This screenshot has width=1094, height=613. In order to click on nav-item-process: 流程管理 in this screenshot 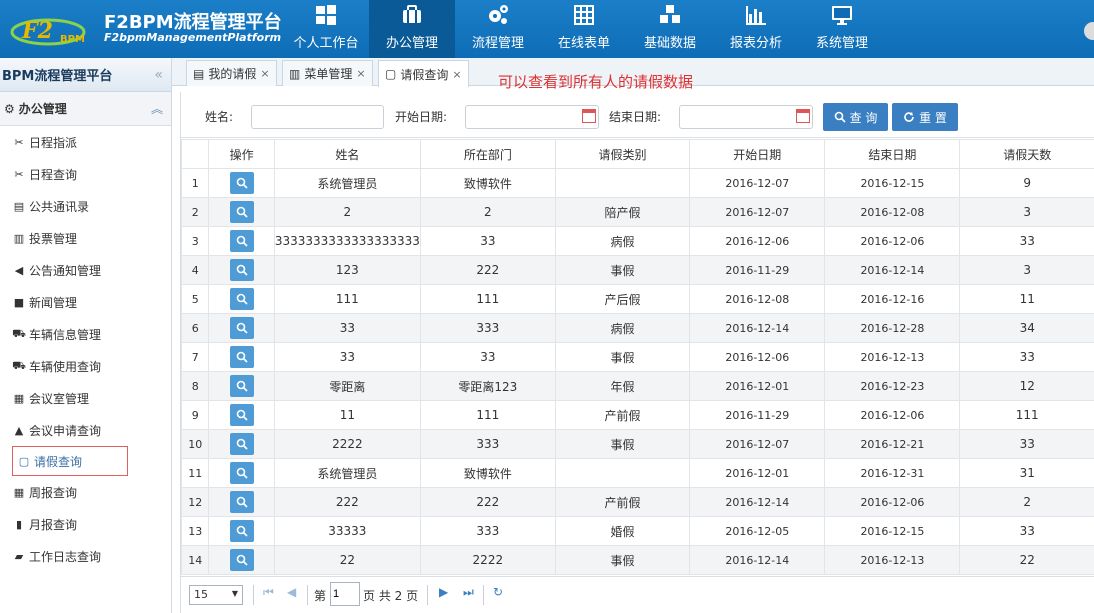, I will do `click(498, 29)`.